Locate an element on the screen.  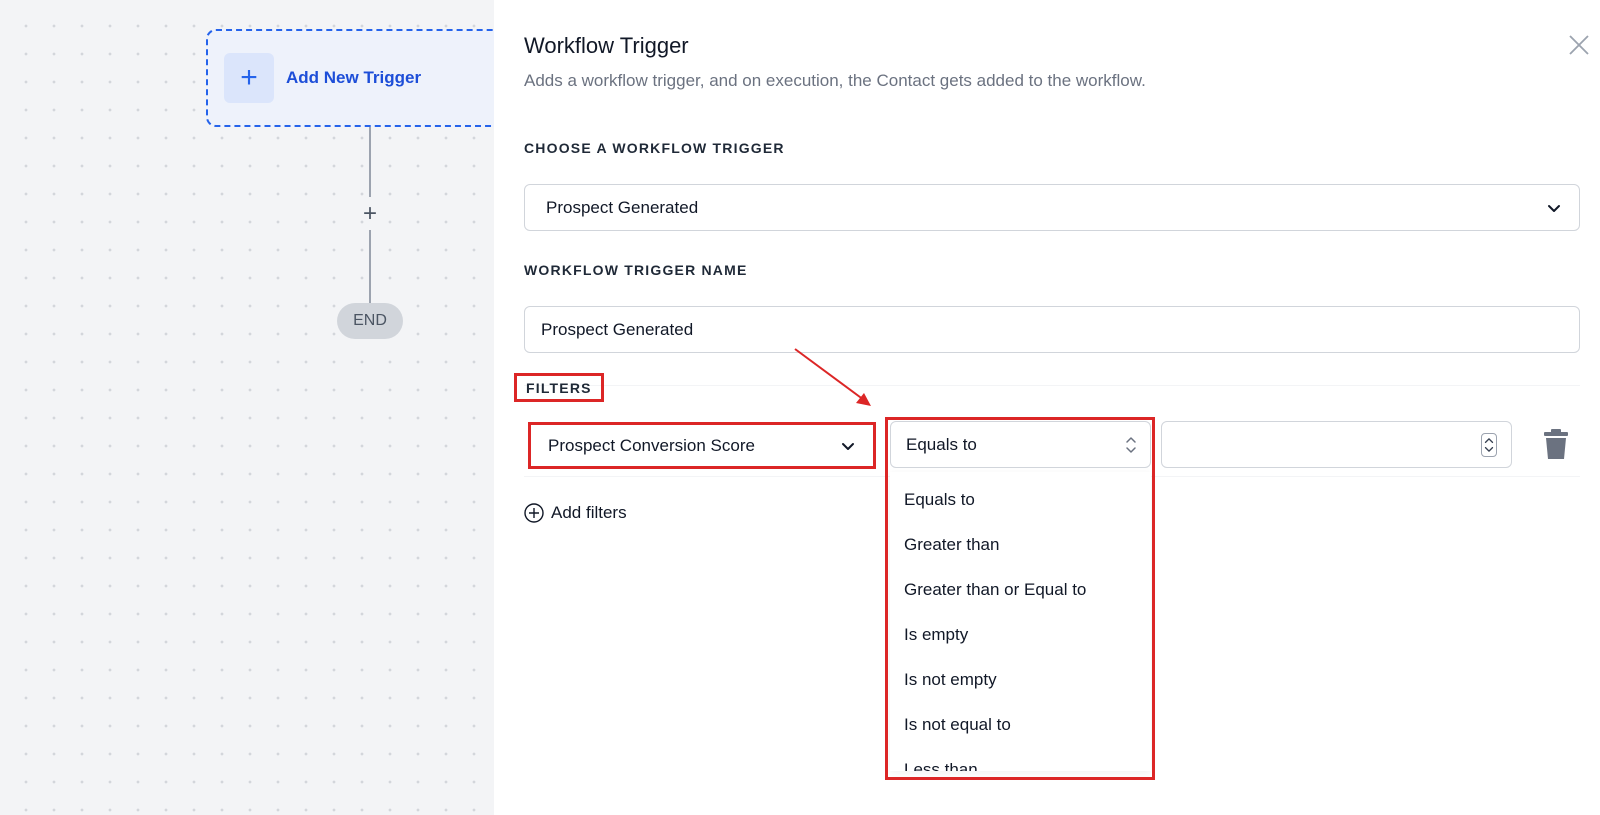
plus-circle-icon is located at coordinates (534, 513).